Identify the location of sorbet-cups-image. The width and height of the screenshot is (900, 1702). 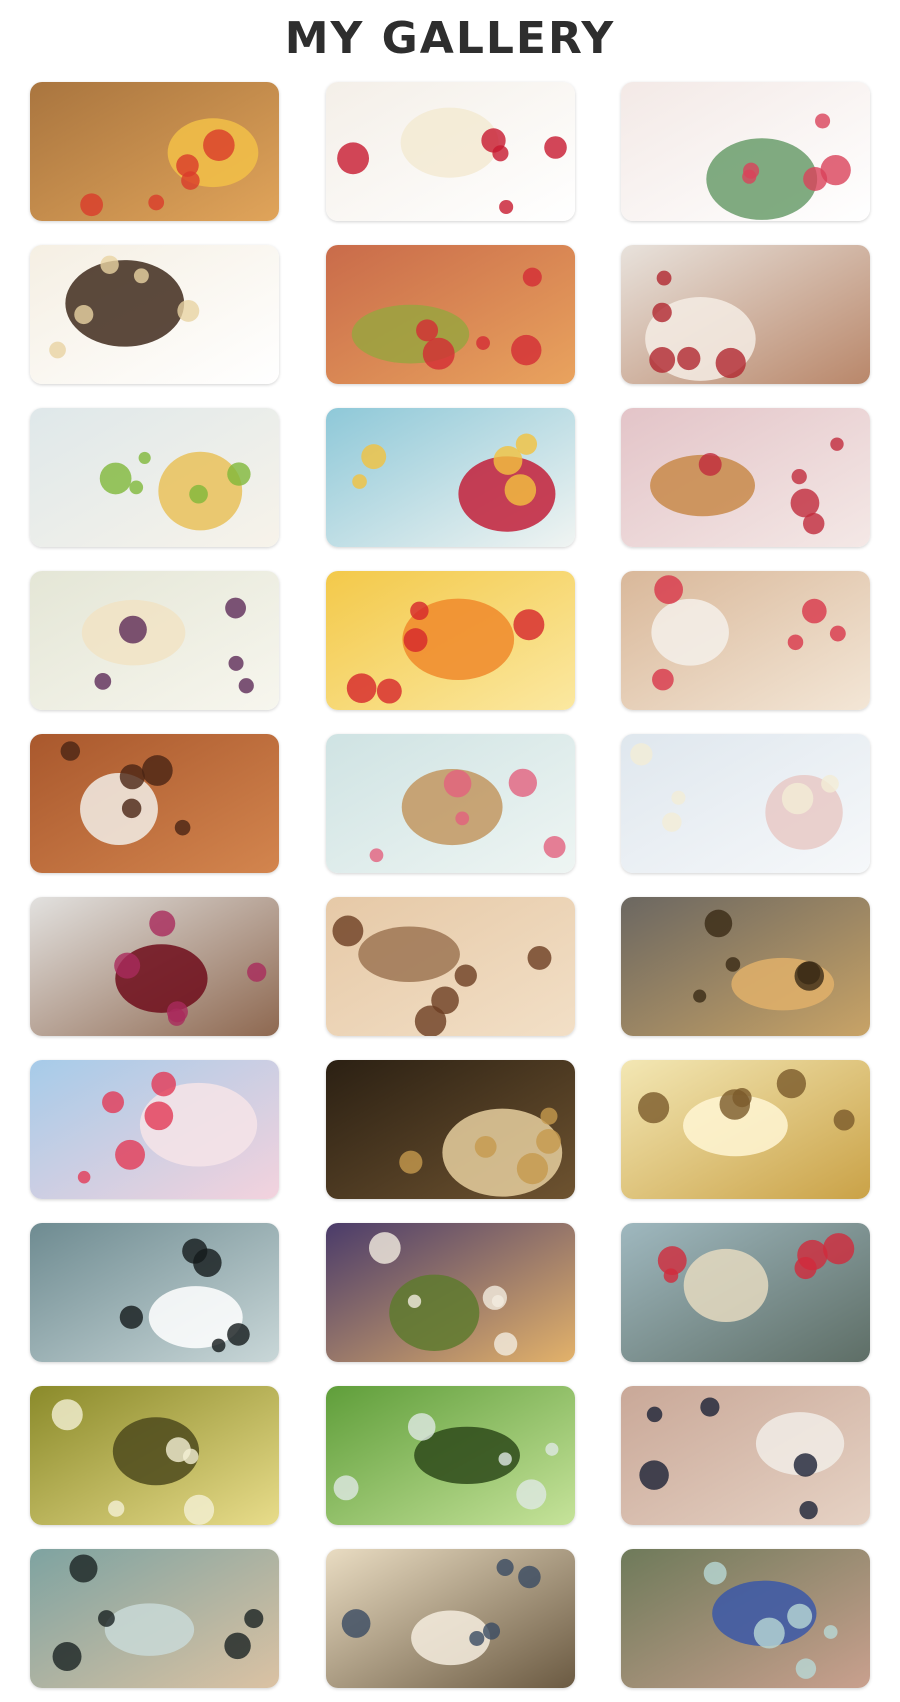
(745, 151).